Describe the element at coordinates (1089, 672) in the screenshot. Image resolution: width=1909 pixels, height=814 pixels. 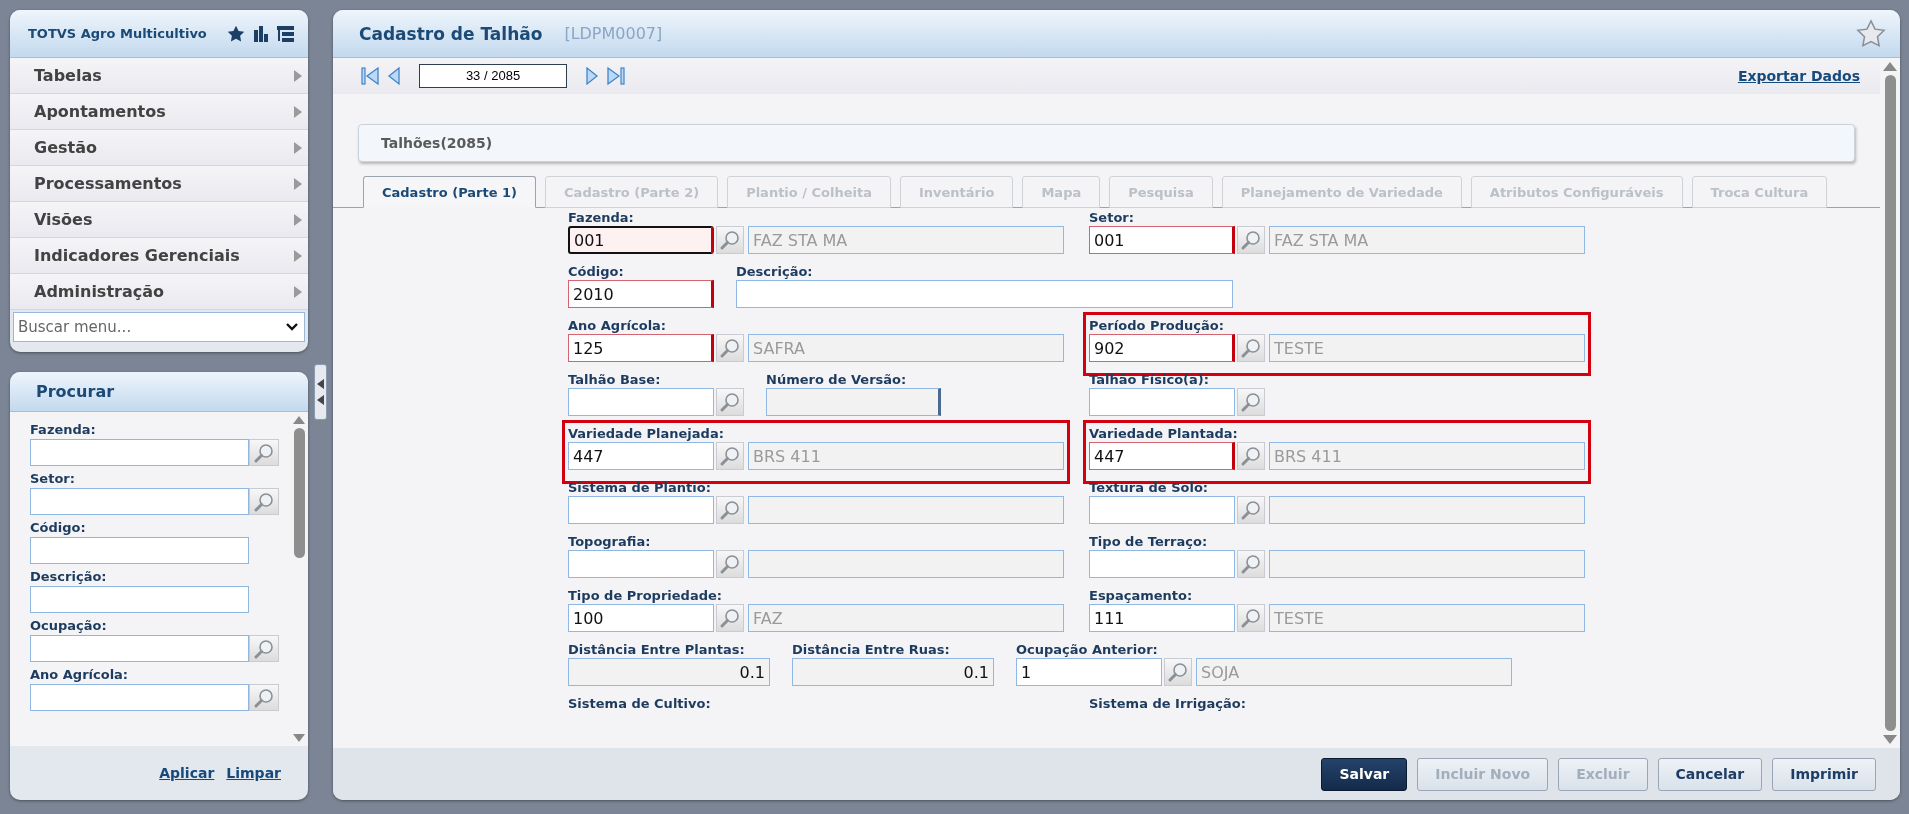
I see `code-field: 1` at that location.